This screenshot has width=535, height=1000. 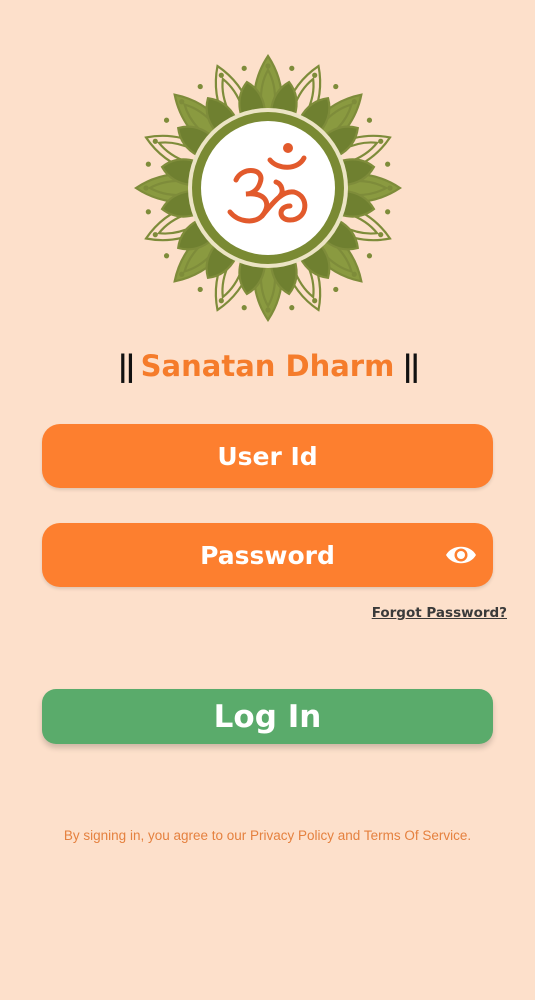 What do you see at coordinates (267, 716) in the screenshot?
I see `login-button: Log In` at bounding box center [267, 716].